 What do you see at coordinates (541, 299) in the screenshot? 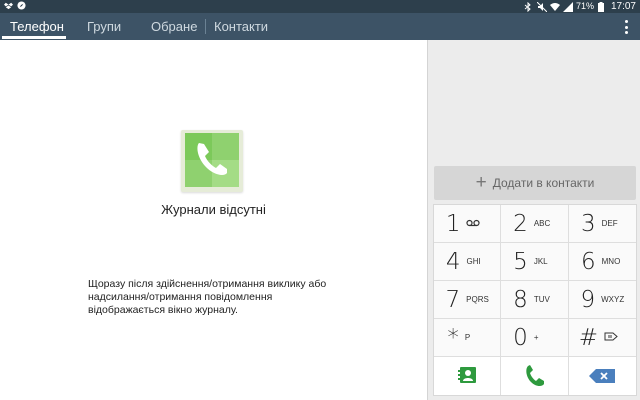
I see `key-letters: TUV` at bounding box center [541, 299].